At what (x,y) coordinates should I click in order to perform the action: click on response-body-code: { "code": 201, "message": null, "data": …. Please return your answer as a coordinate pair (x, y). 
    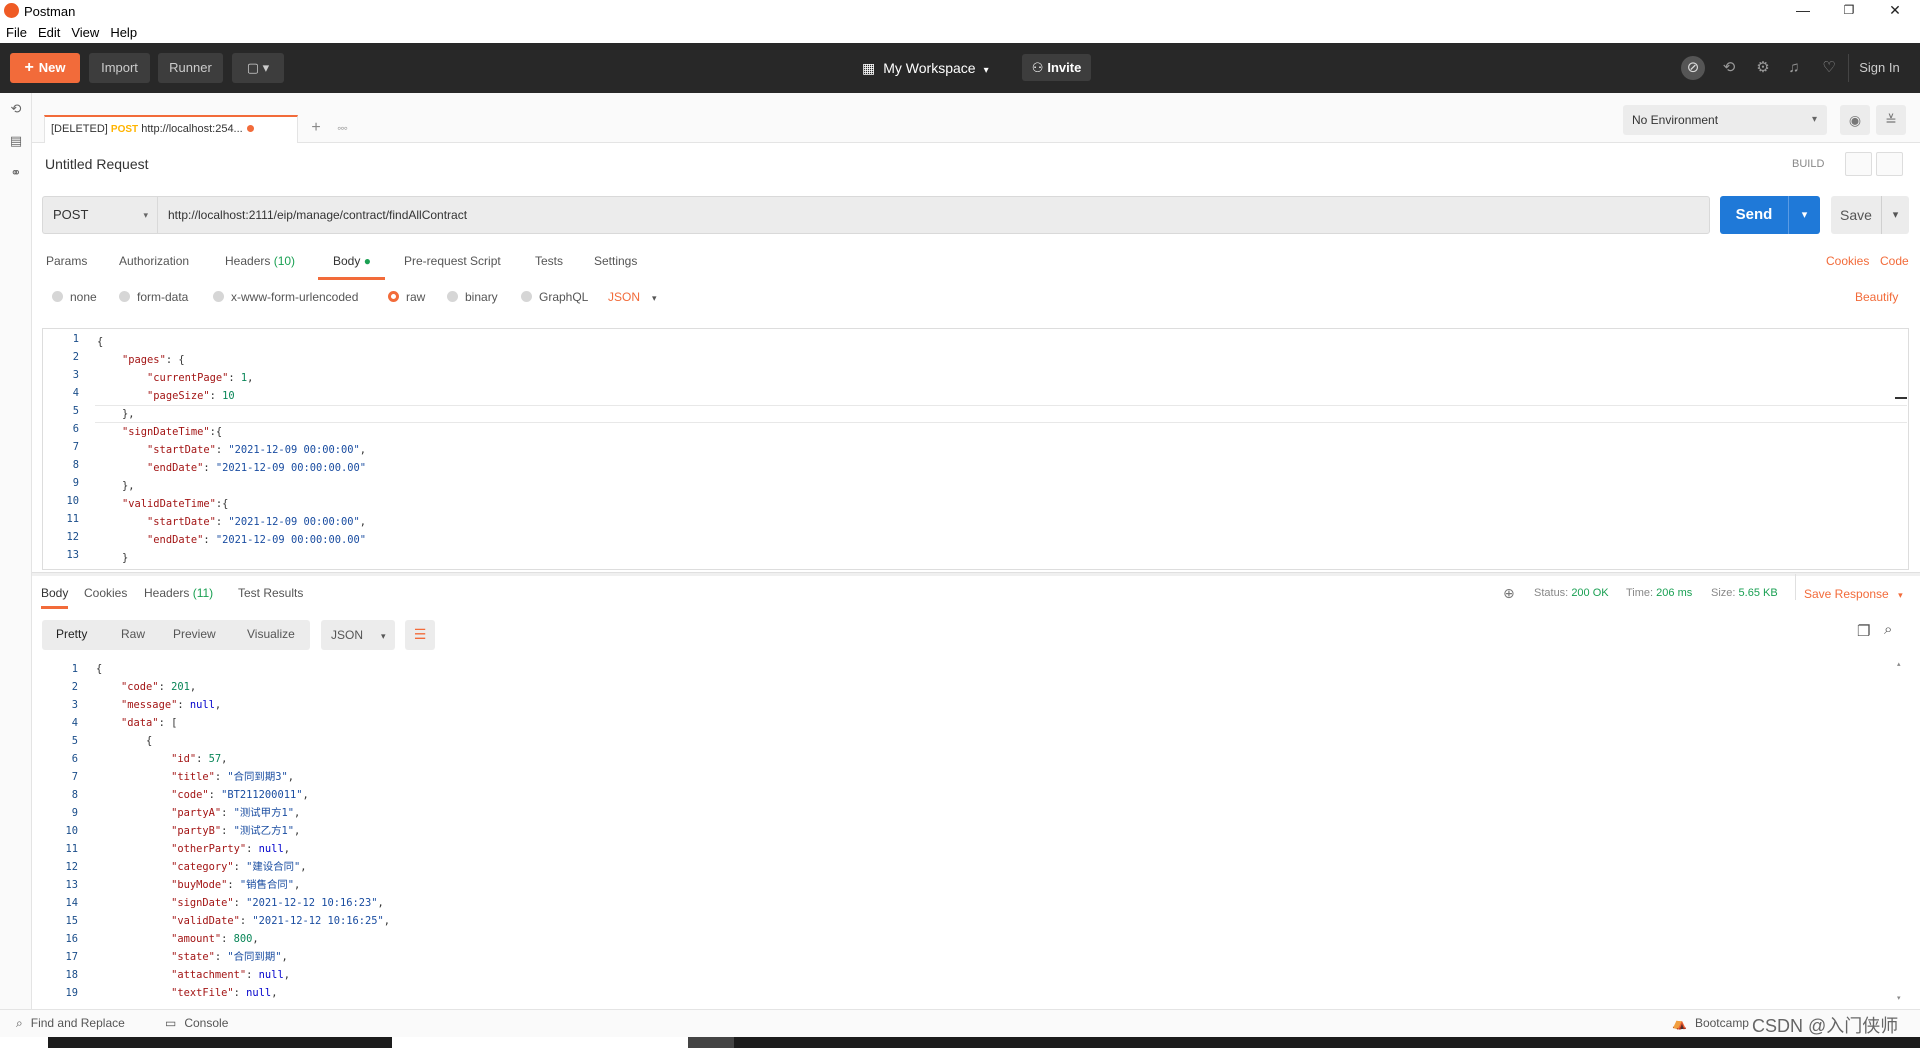
    Looking at the image, I should click on (243, 830).